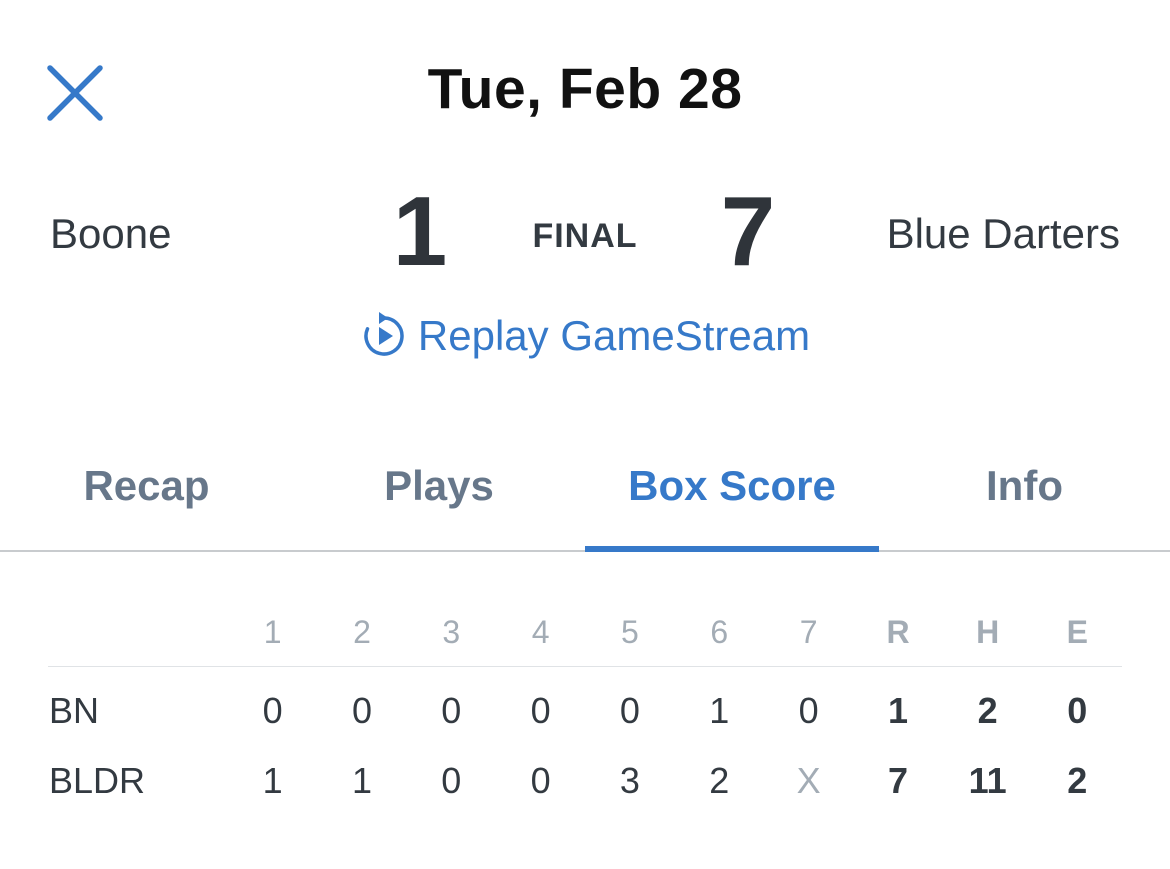  What do you see at coordinates (585, 236) in the screenshot?
I see `game-status: FINAL` at bounding box center [585, 236].